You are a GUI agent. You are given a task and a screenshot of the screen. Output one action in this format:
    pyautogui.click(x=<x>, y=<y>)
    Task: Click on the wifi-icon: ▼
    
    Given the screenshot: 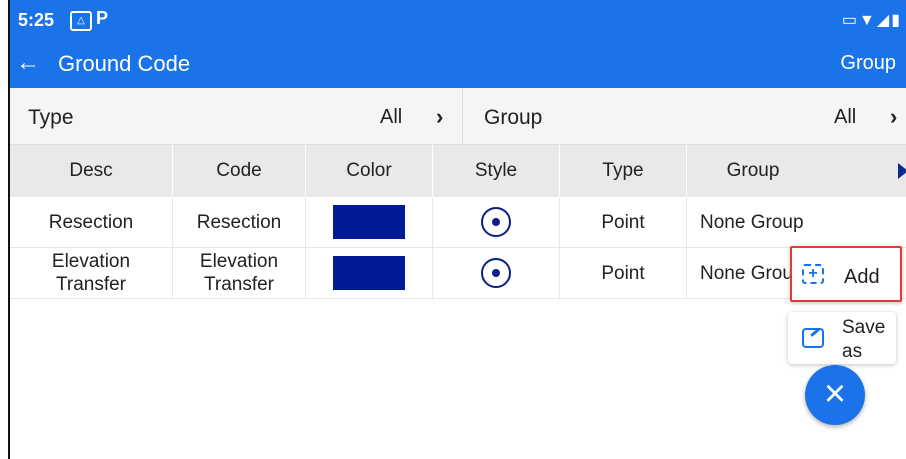 What is the action you would take?
    pyautogui.click(x=868, y=20)
    